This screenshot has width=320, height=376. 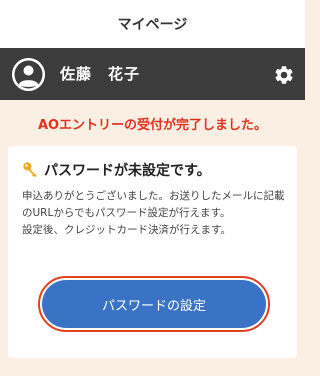 I want to click on button-highlight-ring: パスワードの設定, so click(x=154, y=304).